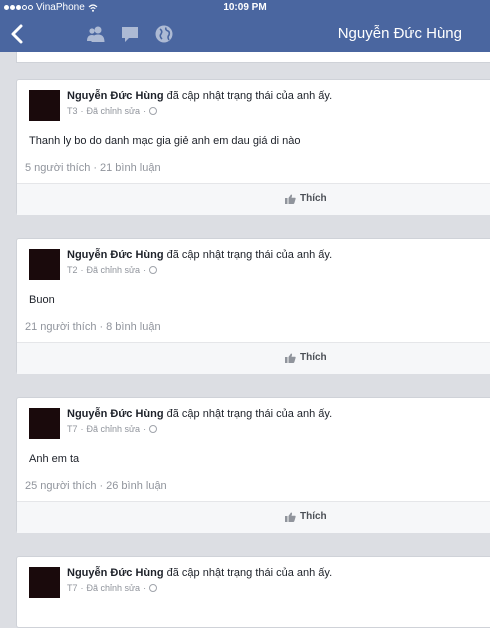 The image size is (490, 628). What do you see at coordinates (130, 168) in the screenshot?
I see `comment-count: 21 bình luận` at bounding box center [130, 168].